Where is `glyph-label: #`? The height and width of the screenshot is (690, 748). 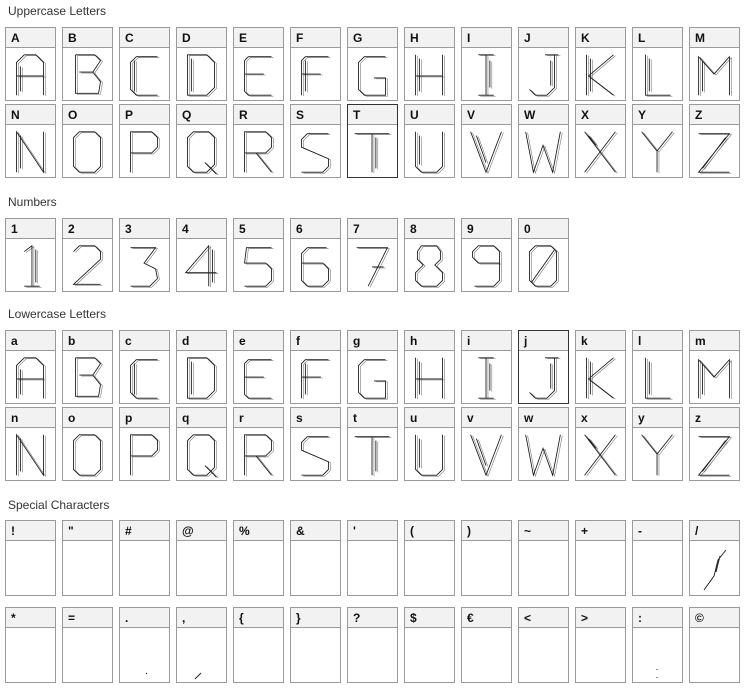
glyph-label: # is located at coordinates (144, 531).